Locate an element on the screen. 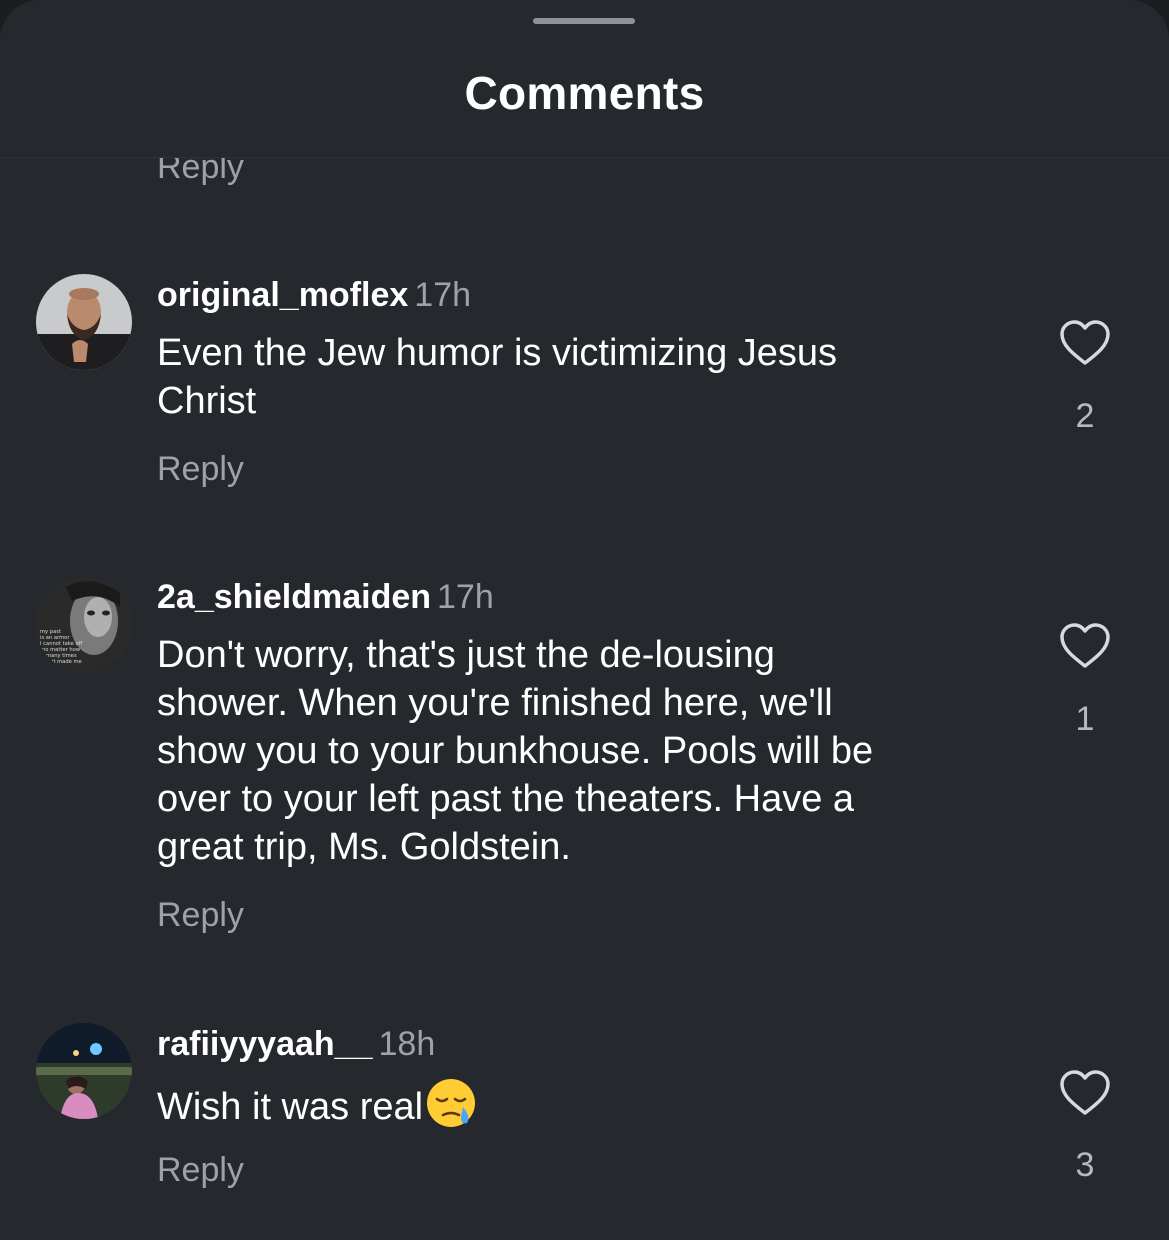 The height and width of the screenshot is (1240, 1169). sleepy-face-emoji is located at coordinates (451, 1103).